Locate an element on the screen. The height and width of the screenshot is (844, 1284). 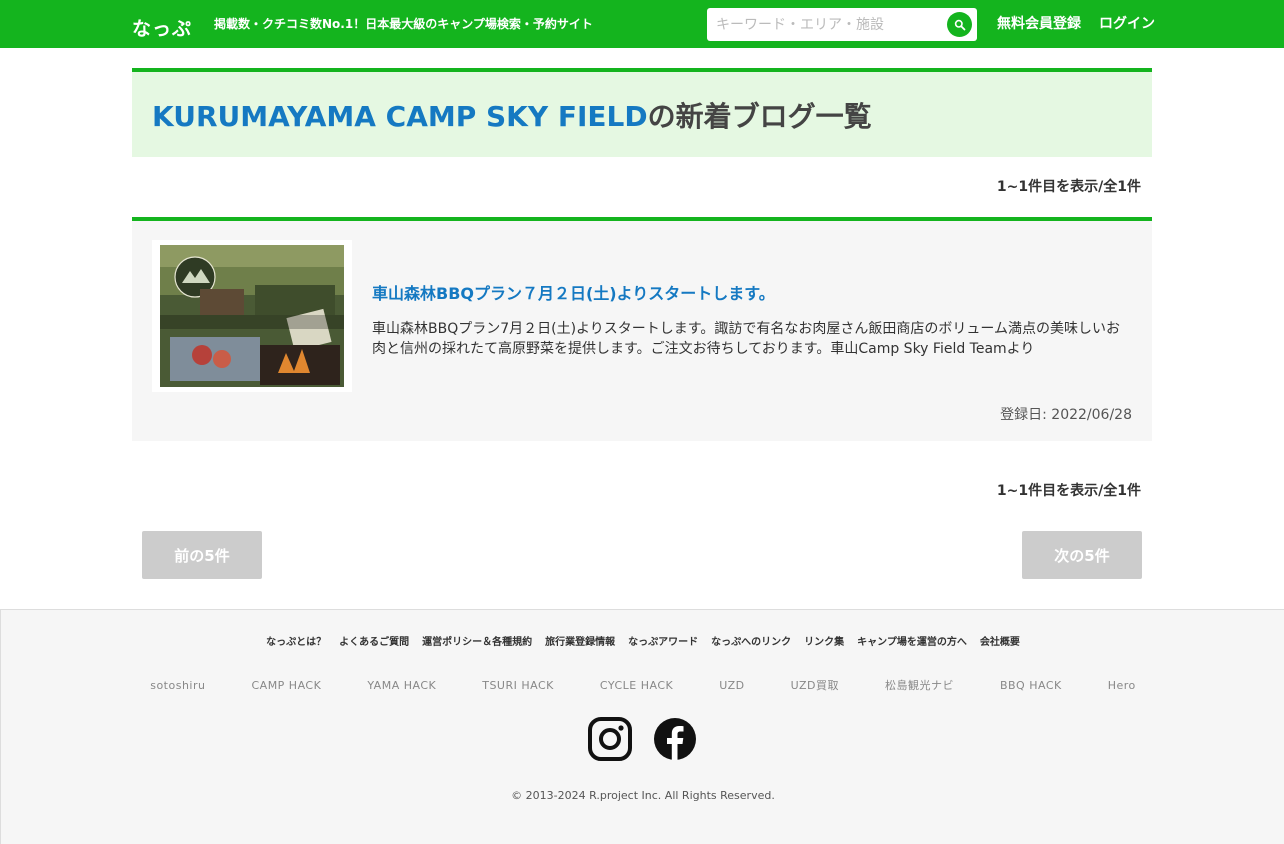
footer-link-for-operators: キャンプ場を運営の方へ is located at coordinates (912, 643).